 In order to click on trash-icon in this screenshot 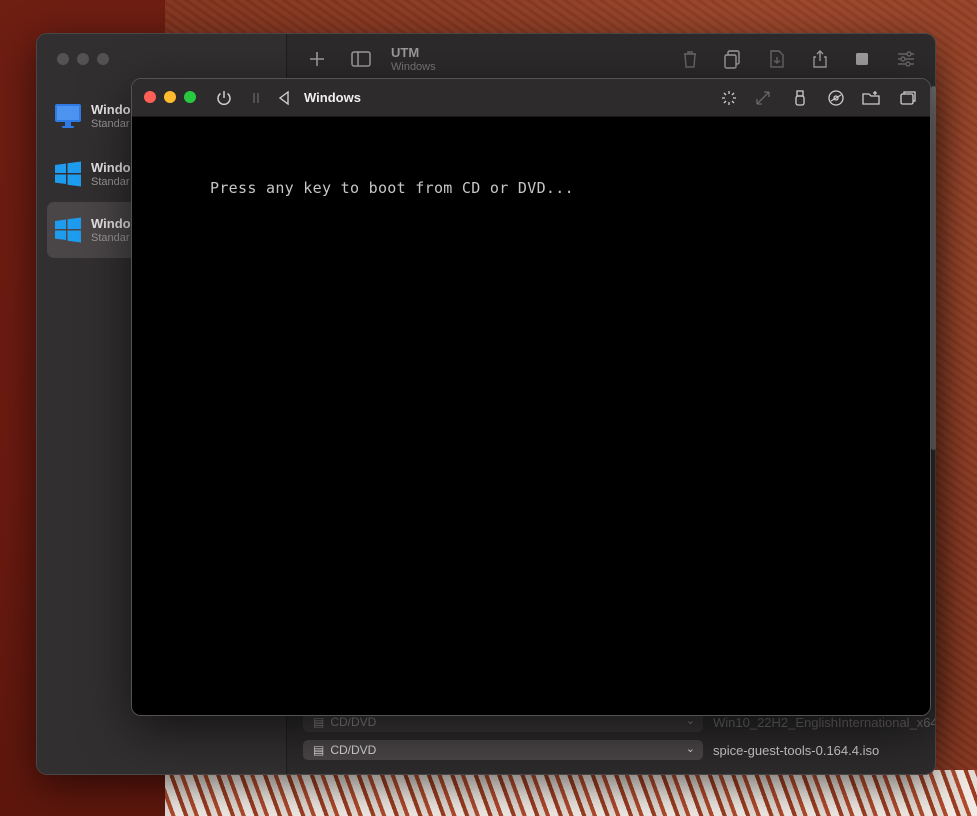, I will do `click(690, 59)`.